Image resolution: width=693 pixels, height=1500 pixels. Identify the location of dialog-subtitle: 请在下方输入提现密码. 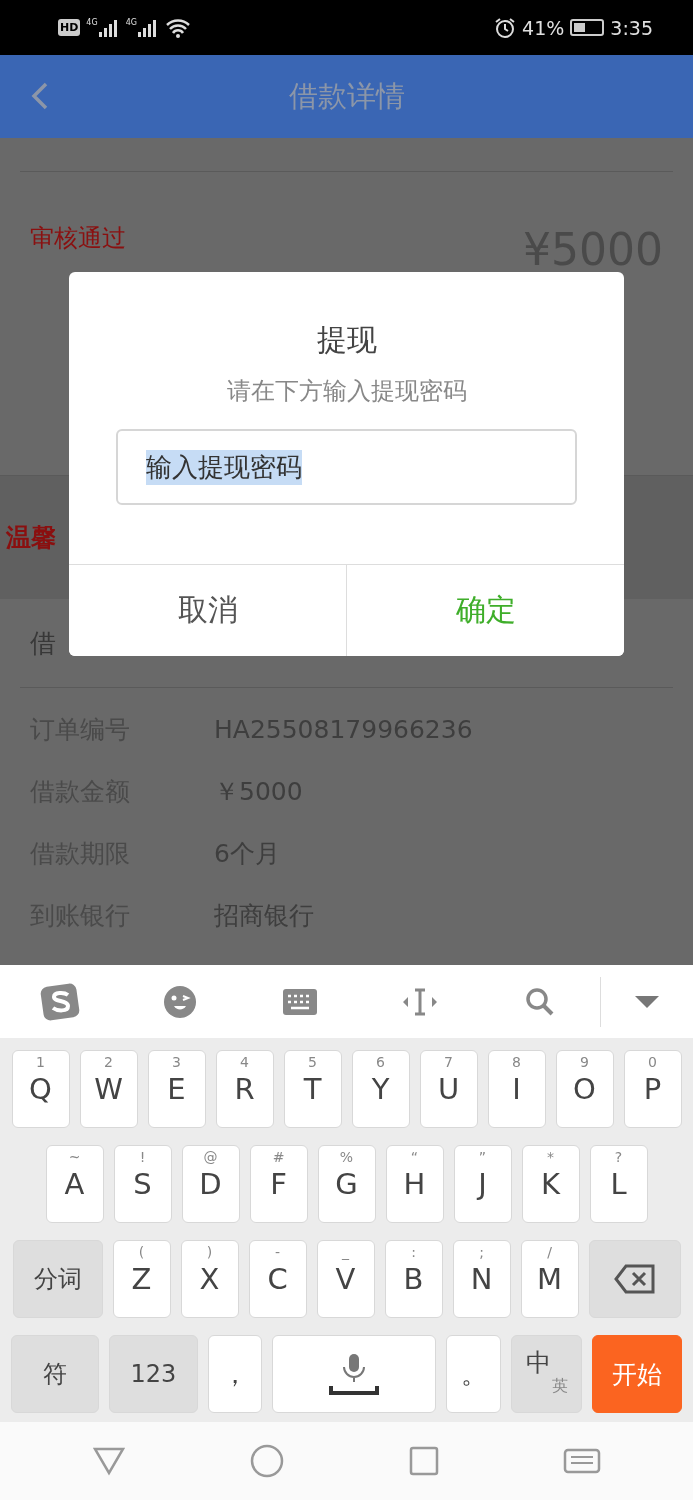
(346, 391).